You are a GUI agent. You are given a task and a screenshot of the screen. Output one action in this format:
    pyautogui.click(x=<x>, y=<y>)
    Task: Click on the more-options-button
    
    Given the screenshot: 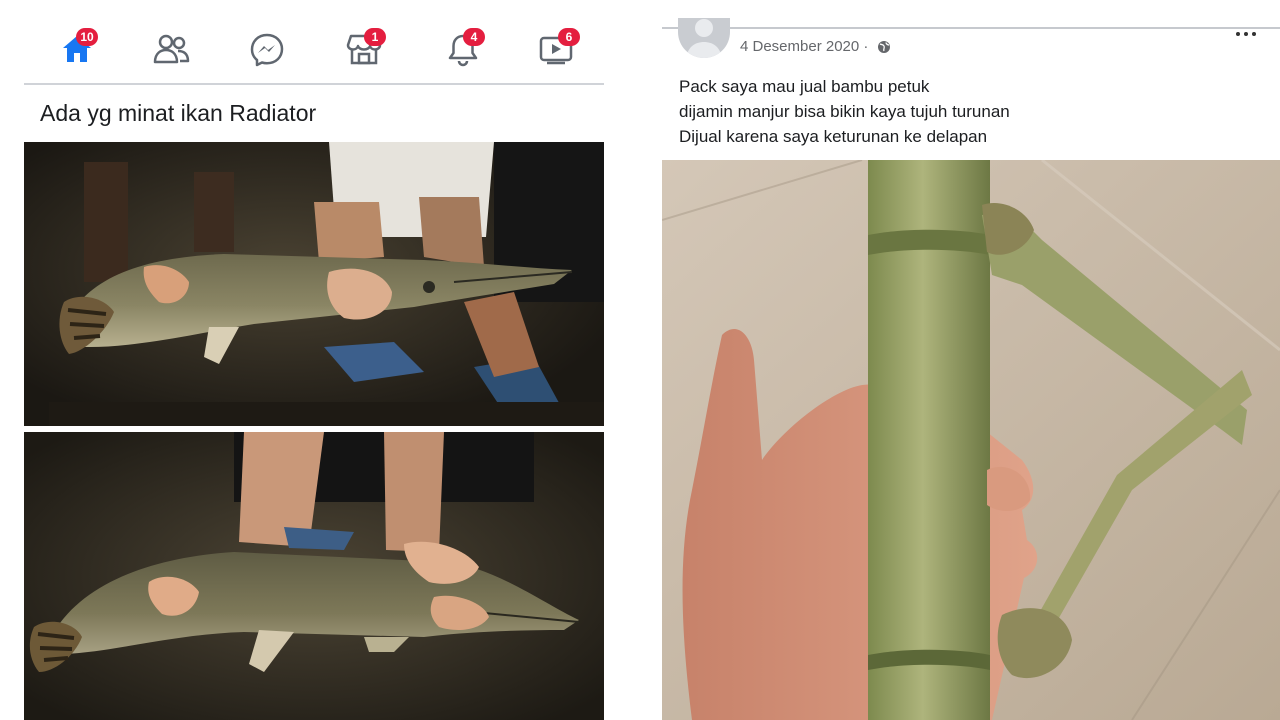 What is the action you would take?
    pyautogui.click(x=1246, y=34)
    